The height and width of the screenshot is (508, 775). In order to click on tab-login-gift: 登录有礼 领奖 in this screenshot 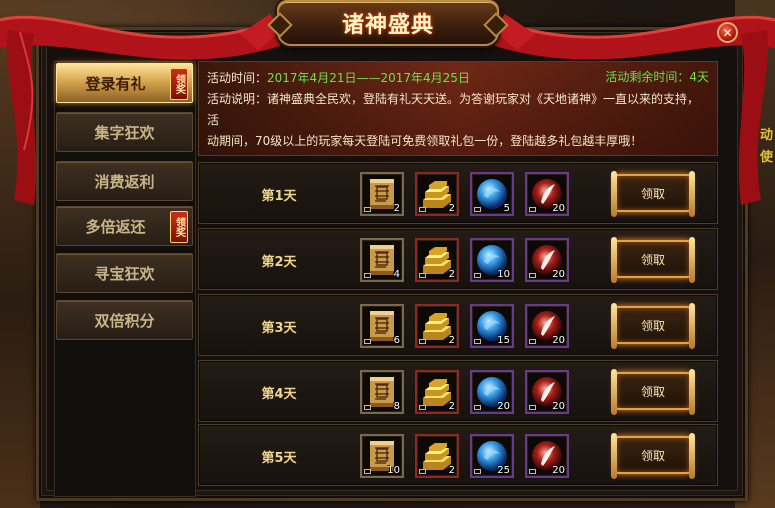, I will do `click(124, 83)`.